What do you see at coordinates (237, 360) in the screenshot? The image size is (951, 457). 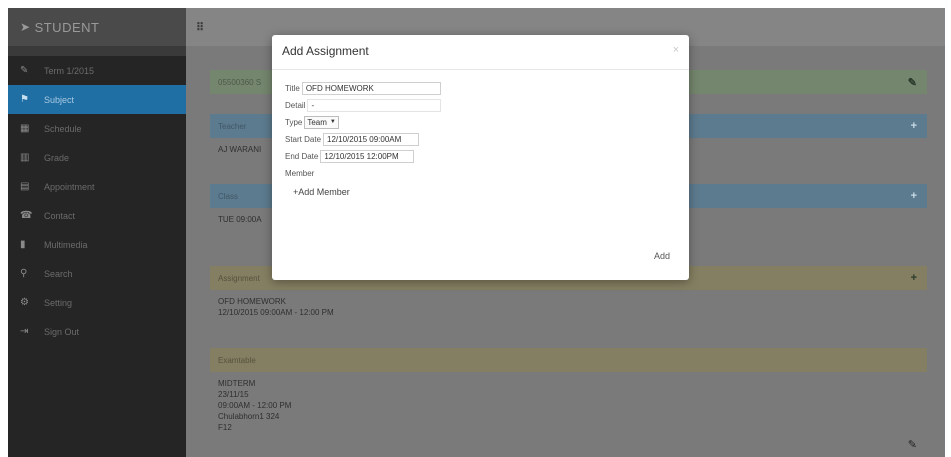 I see `exam-header-label: Examtable` at bounding box center [237, 360].